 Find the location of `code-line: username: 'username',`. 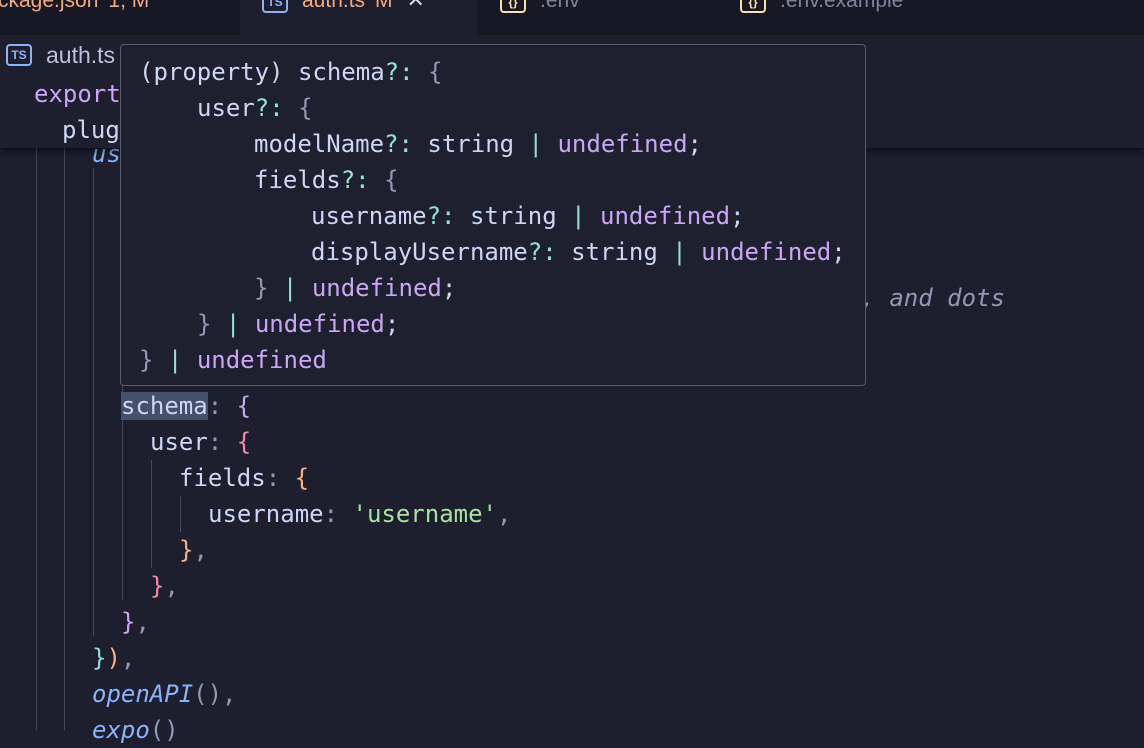

code-line: username: 'username', is located at coordinates (360, 514).